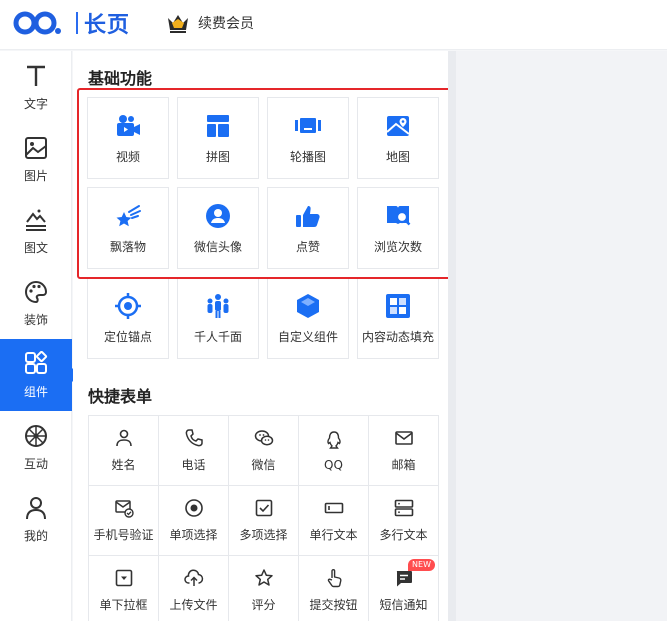 This screenshot has width=667, height=621. I want to click on form-section-title: 快捷表单, so click(120, 396).